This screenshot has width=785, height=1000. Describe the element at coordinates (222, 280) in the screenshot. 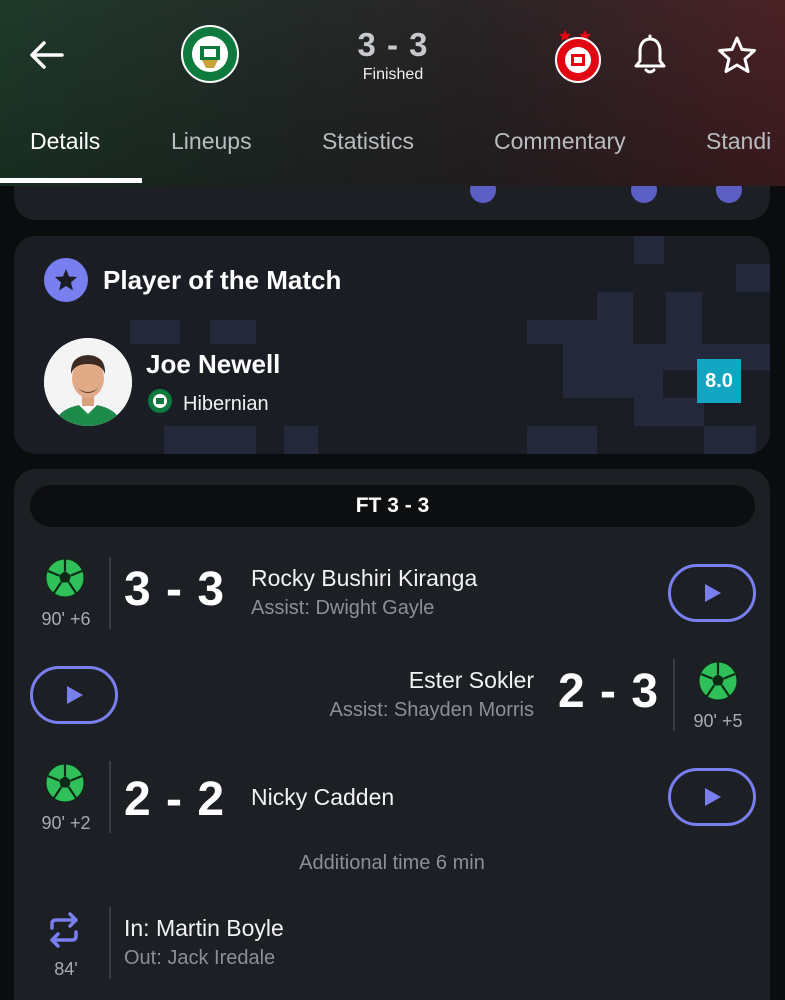

I see `potm-title: Player of the Match` at that location.